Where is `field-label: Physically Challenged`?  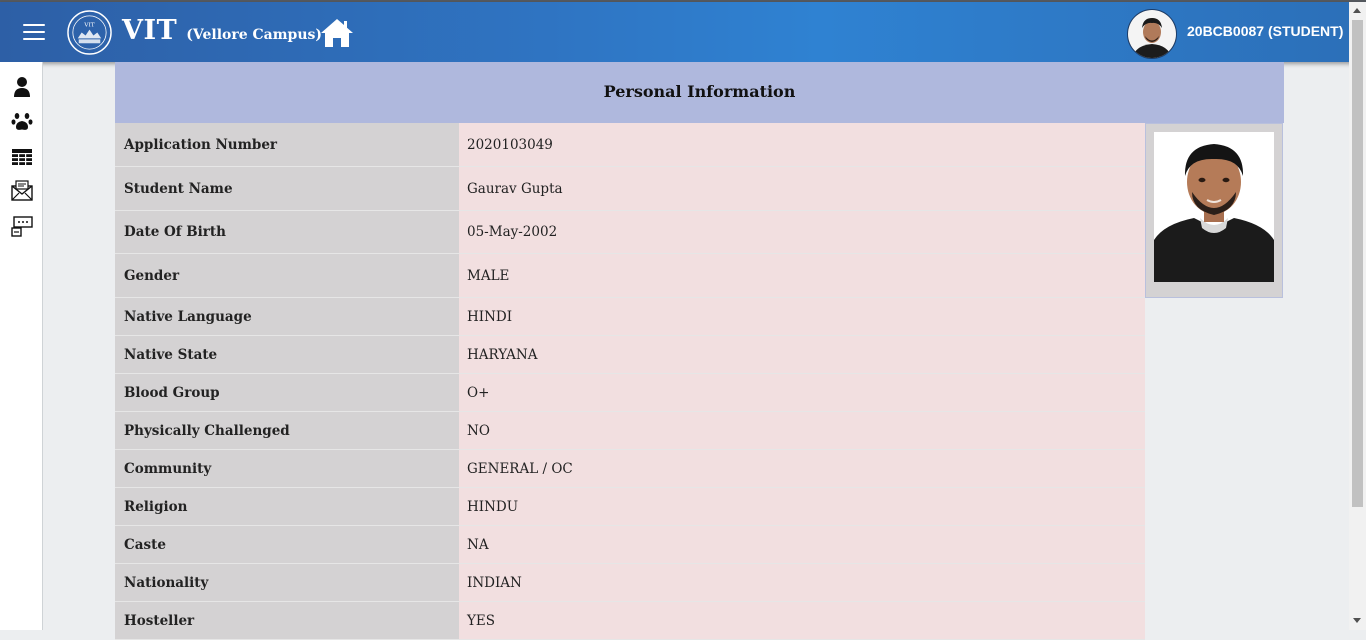
field-label: Physically Challenged is located at coordinates (287, 430).